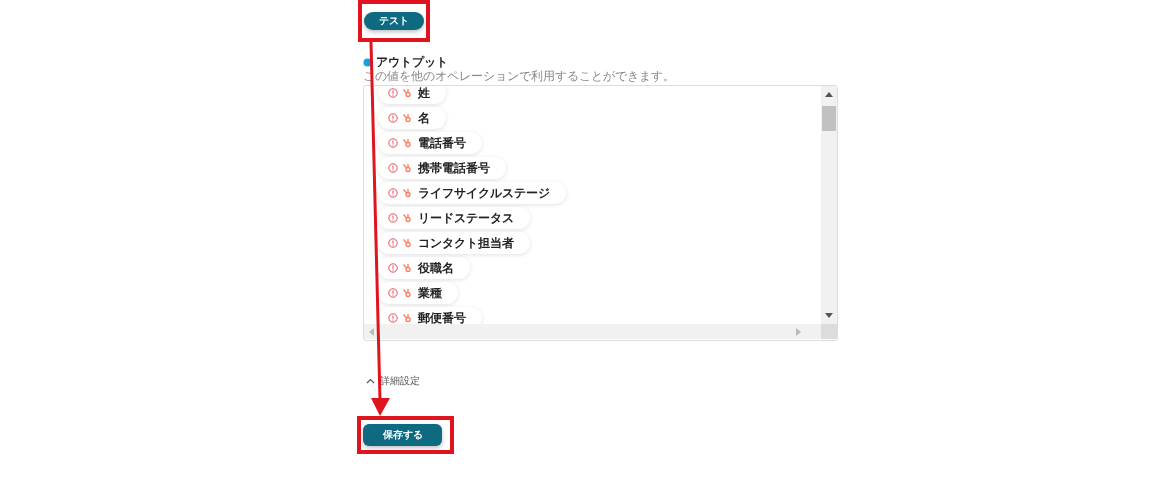 The height and width of the screenshot is (482, 1151). Describe the element at coordinates (418, 293) in the screenshot. I see `output-item: 業種` at that location.